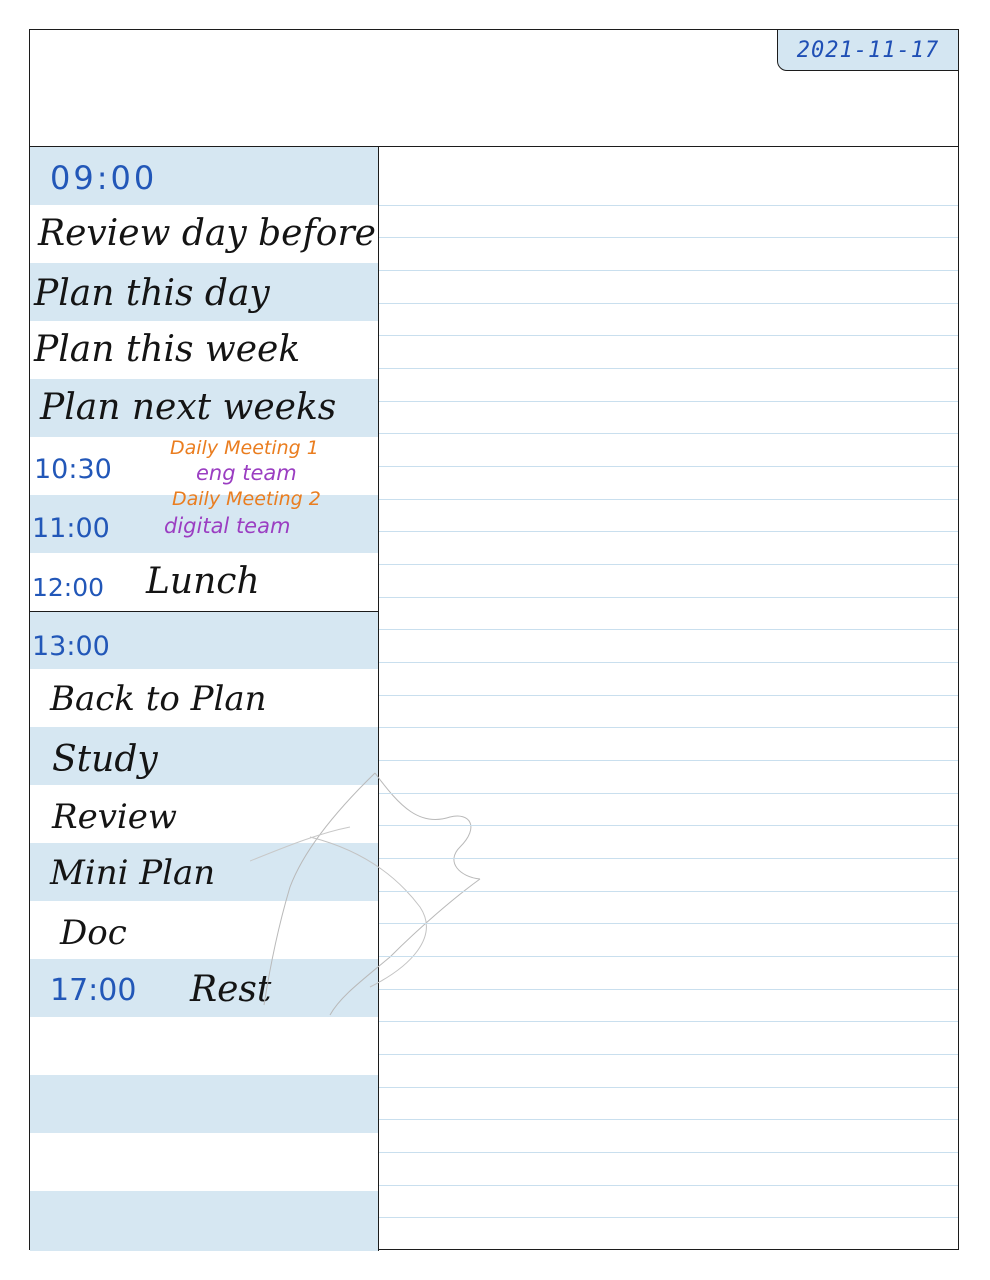 The width and height of the screenshot is (990, 1280). Describe the element at coordinates (244, 448) in the screenshot. I see `meeting1-title: Daily Meeting 1` at that location.